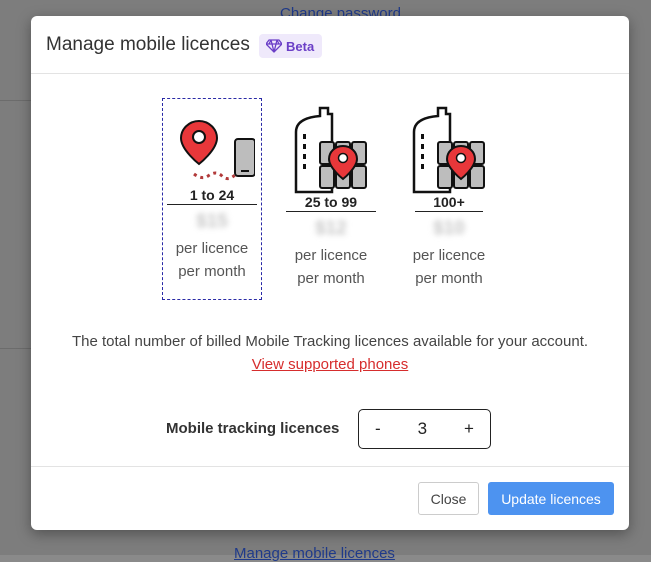  Describe the element at coordinates (148, 44) in the screenshot. I see `modal-title: Manage mobile licences` at that location.